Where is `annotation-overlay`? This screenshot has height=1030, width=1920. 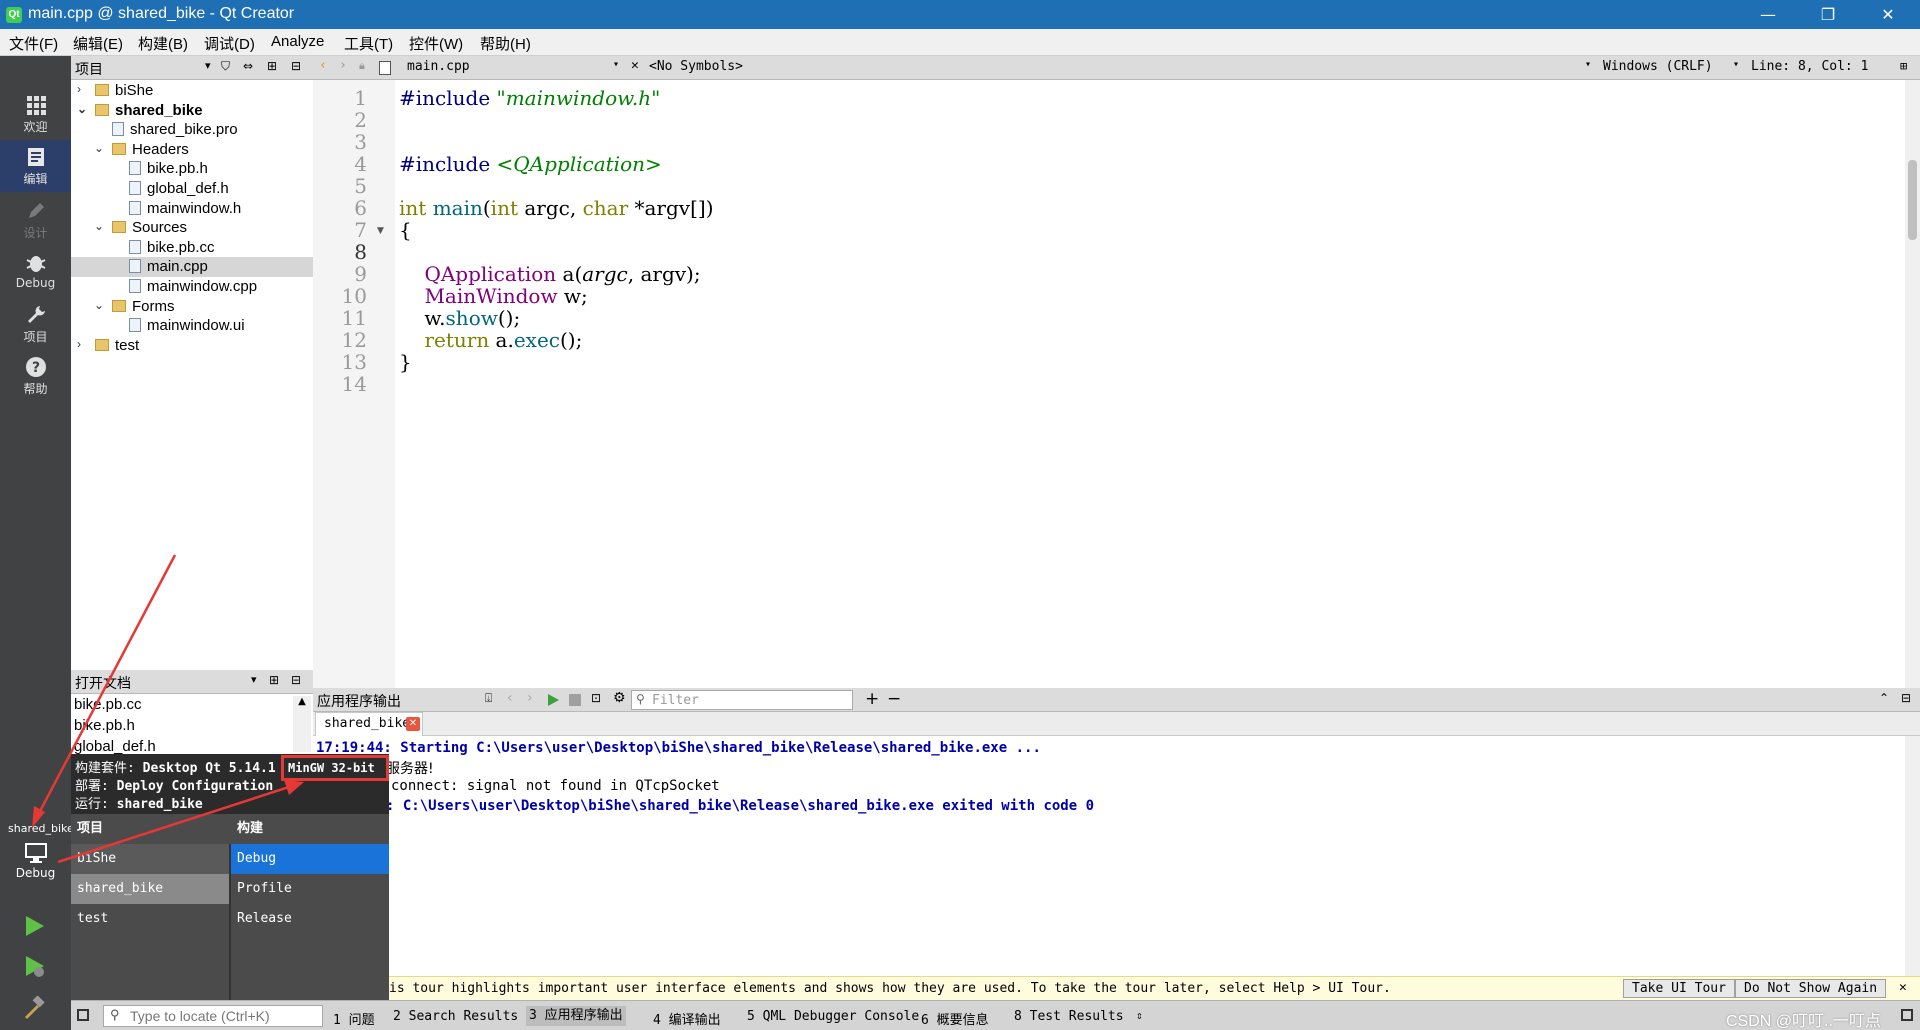 annotation-overlay is located at coordinates (168, 709).